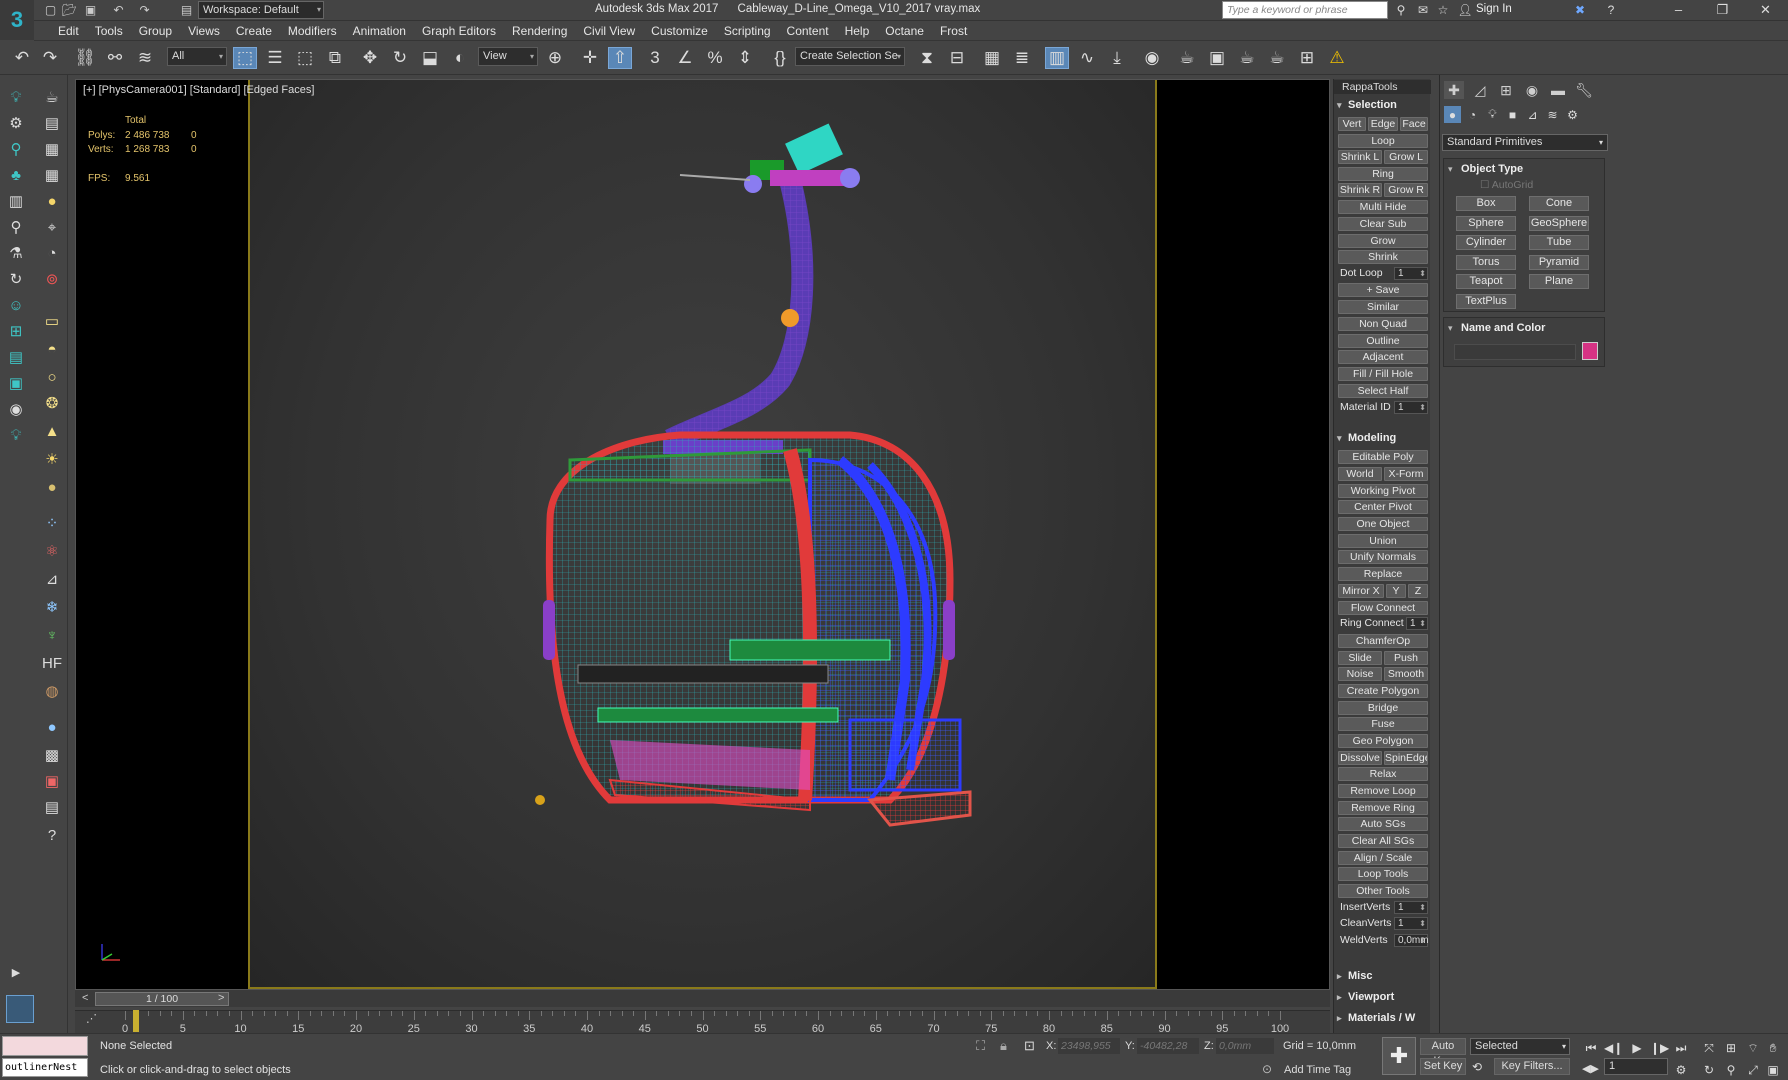  I want to click on refresh-icon: ↻, so click(16, 279).